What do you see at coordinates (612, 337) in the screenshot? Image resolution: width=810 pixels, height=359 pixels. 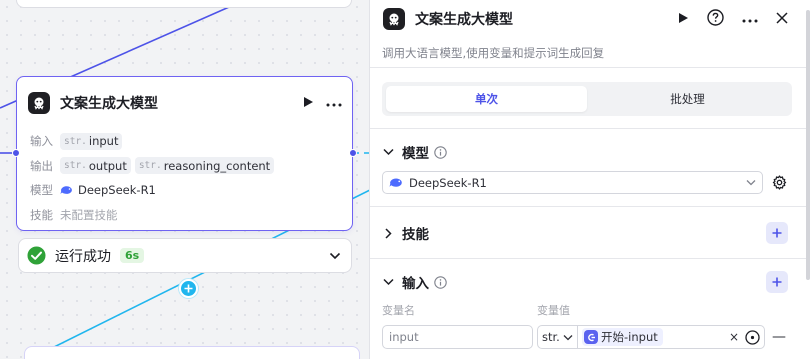 I see `ref-node-name: 开始` at bounding box center [612, 337].